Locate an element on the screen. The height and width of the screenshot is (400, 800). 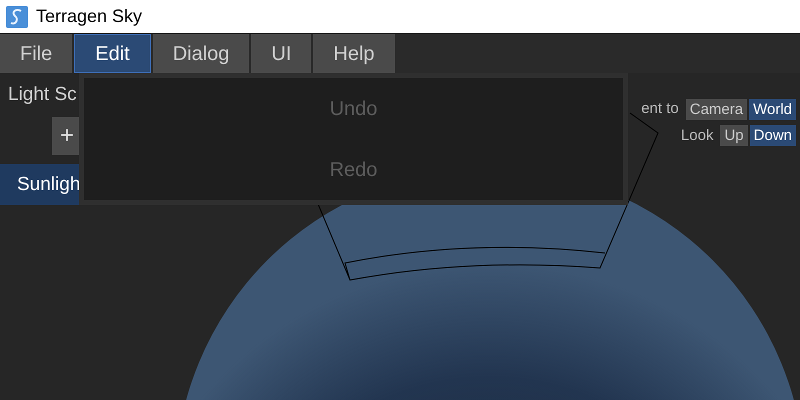
toggle-option: World is located at coordinates (772, 109).